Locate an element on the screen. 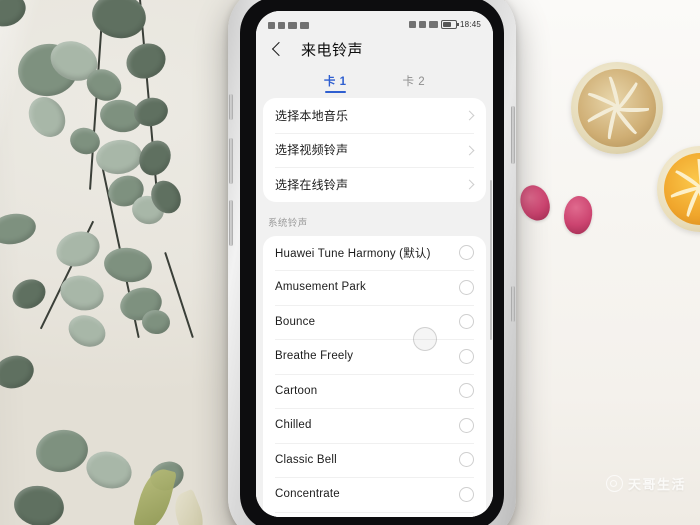  sim-tabs: 卡 1 卡 2 is located at coordinates (374, 83).